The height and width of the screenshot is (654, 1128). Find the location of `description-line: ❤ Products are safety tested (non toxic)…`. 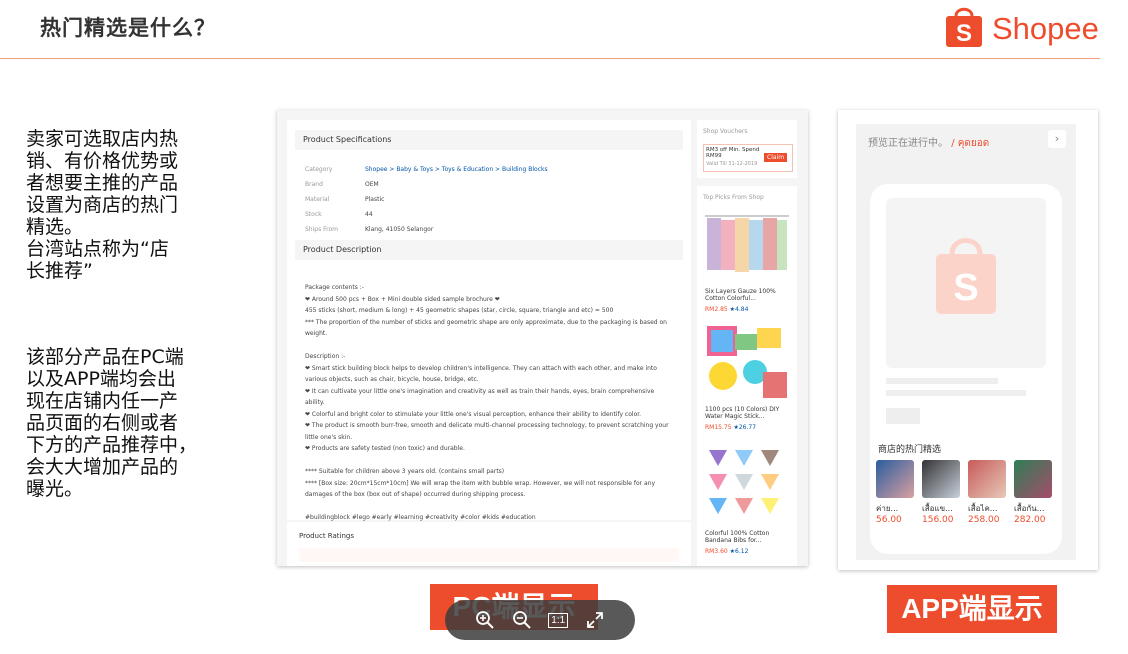

description-line: ❤ Products are safety tested (non toxic)… is located at coordinates (385, 448).